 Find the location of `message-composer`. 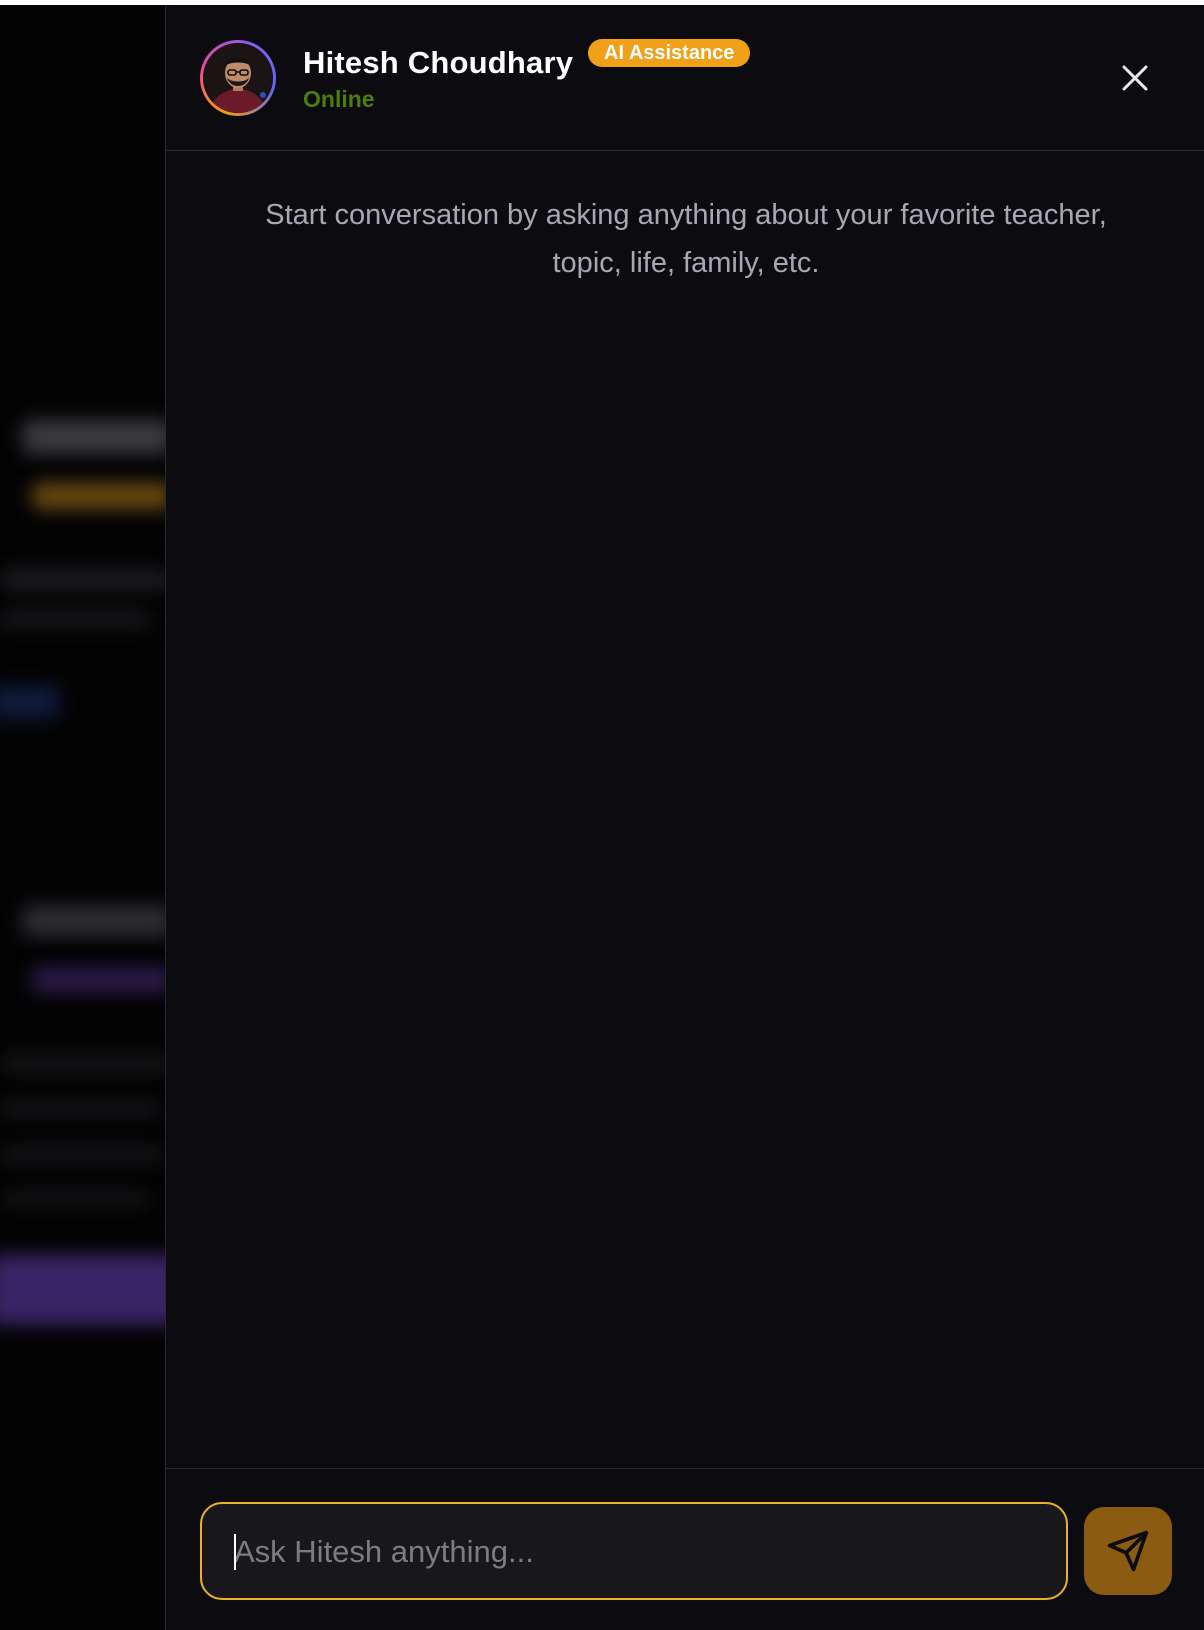

message-composer is located at coordinates (685, 1549).